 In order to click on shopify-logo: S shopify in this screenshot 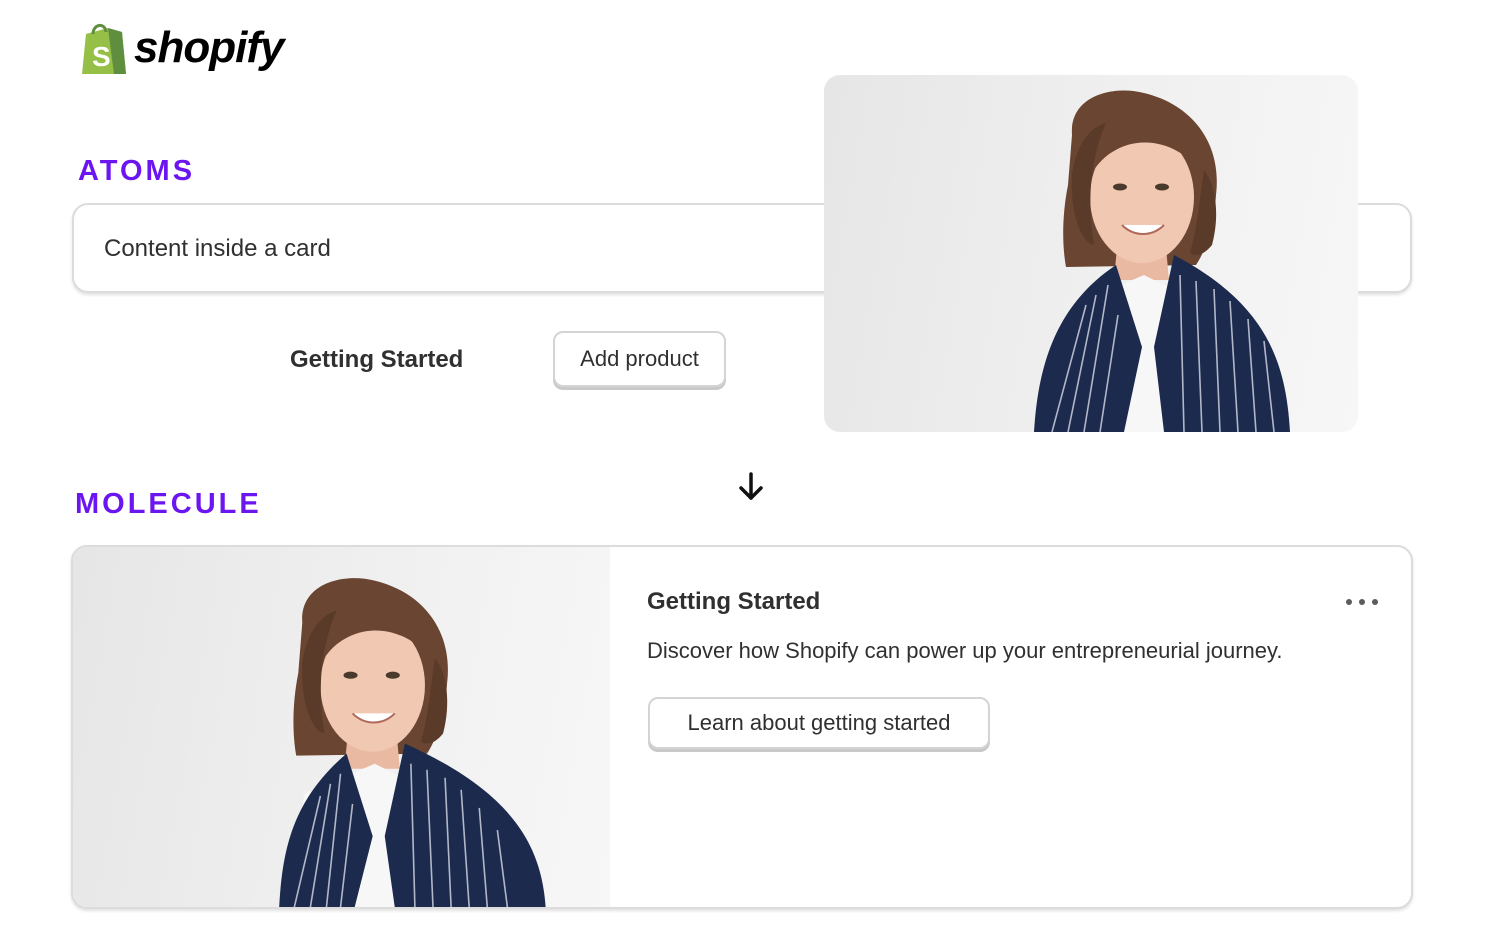, I will do `click(181, 48)`.